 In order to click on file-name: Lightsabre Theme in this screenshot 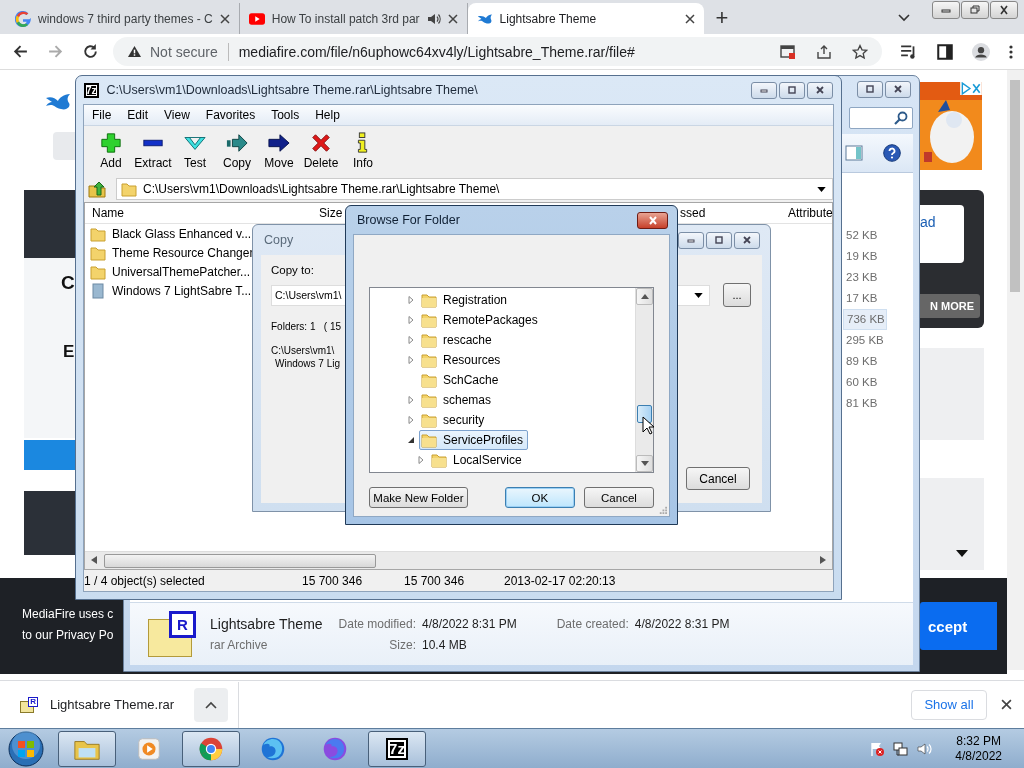, I will do `click(266, 624)`.